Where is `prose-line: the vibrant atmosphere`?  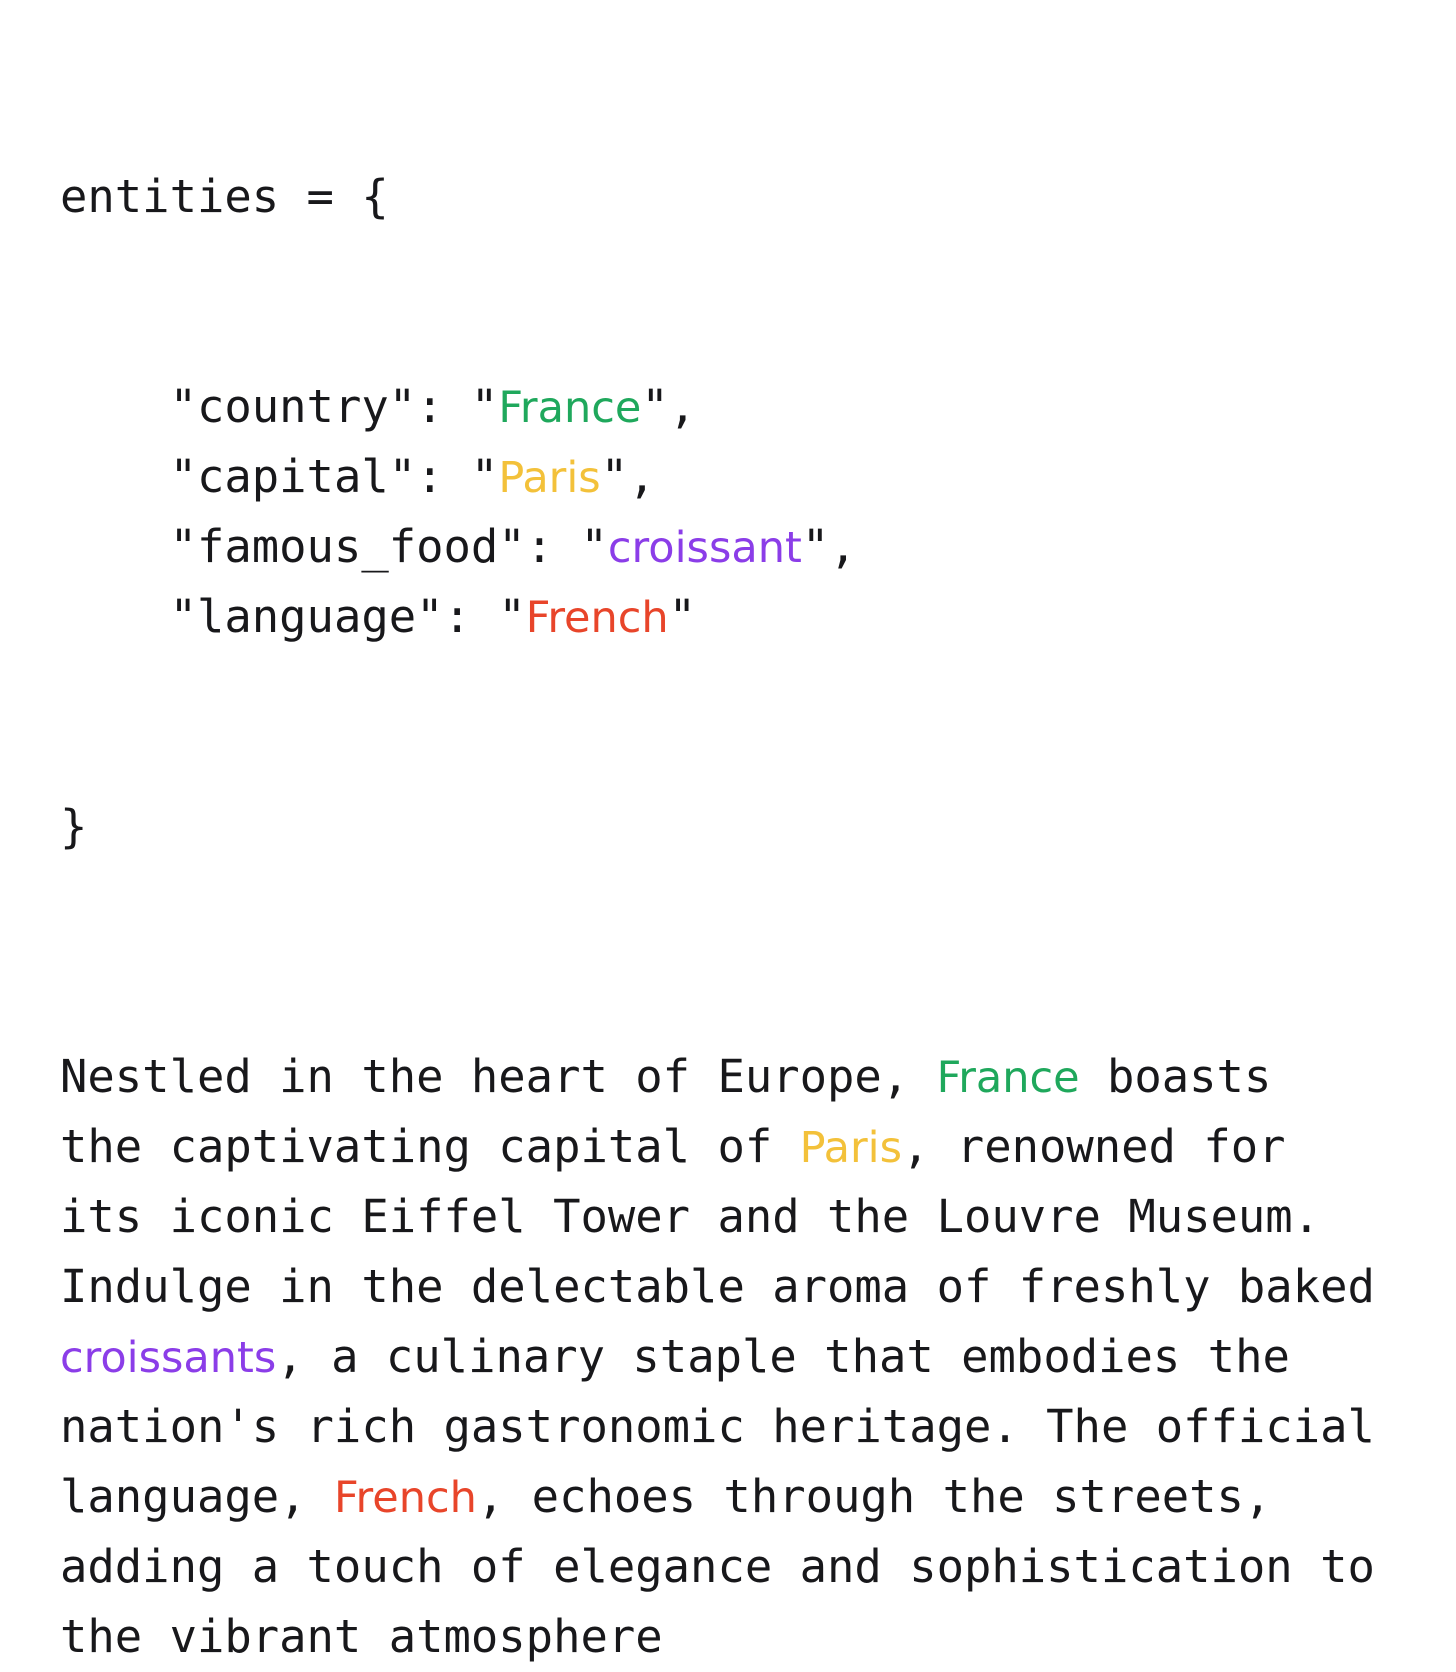 prose-line: the vibrant atmosphere is located at coordinates (740, 1637).